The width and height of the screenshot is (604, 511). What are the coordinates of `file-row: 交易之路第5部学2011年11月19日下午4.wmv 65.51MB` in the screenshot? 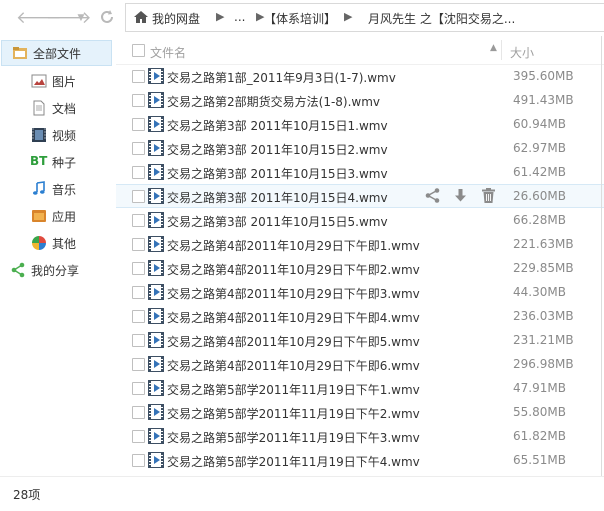 It's located at (360, 460).